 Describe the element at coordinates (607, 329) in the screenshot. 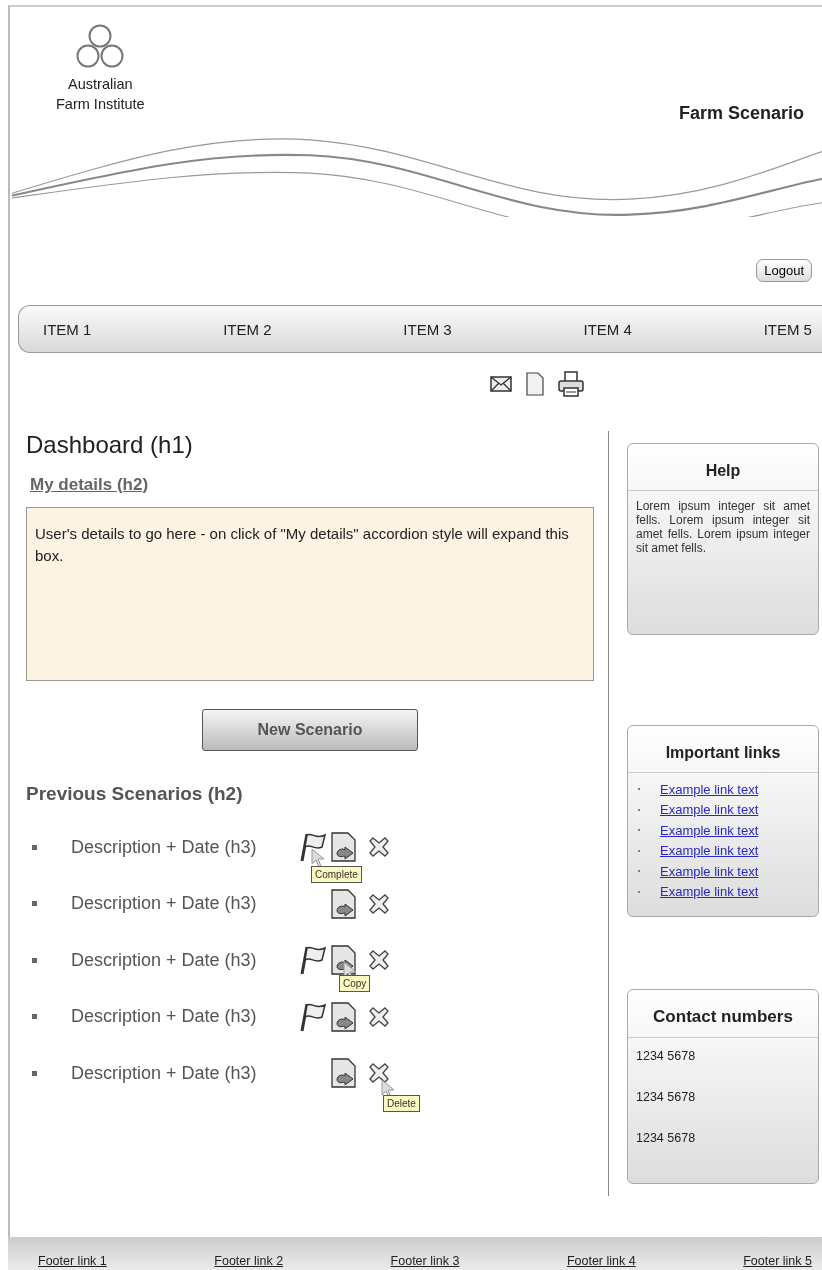

I see `nav-item: ITEM 4` at that location.